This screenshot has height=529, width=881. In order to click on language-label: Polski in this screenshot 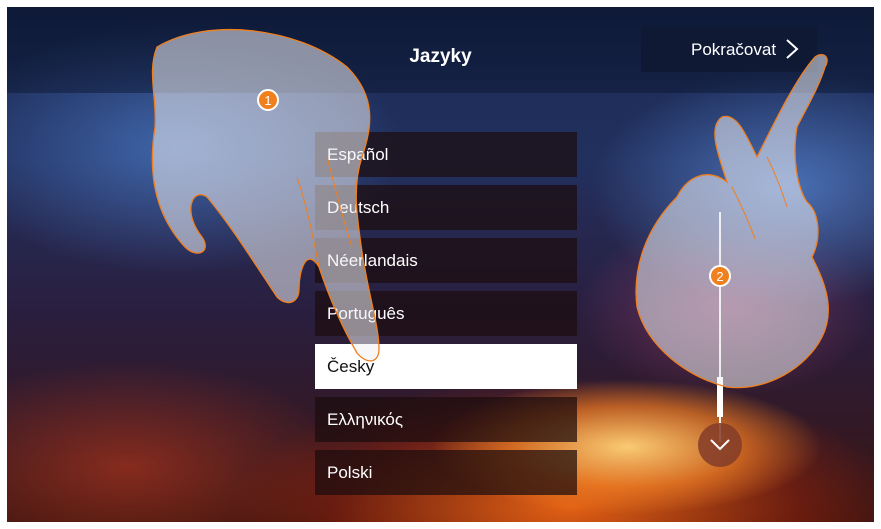, I will do `click(350, 472)`.